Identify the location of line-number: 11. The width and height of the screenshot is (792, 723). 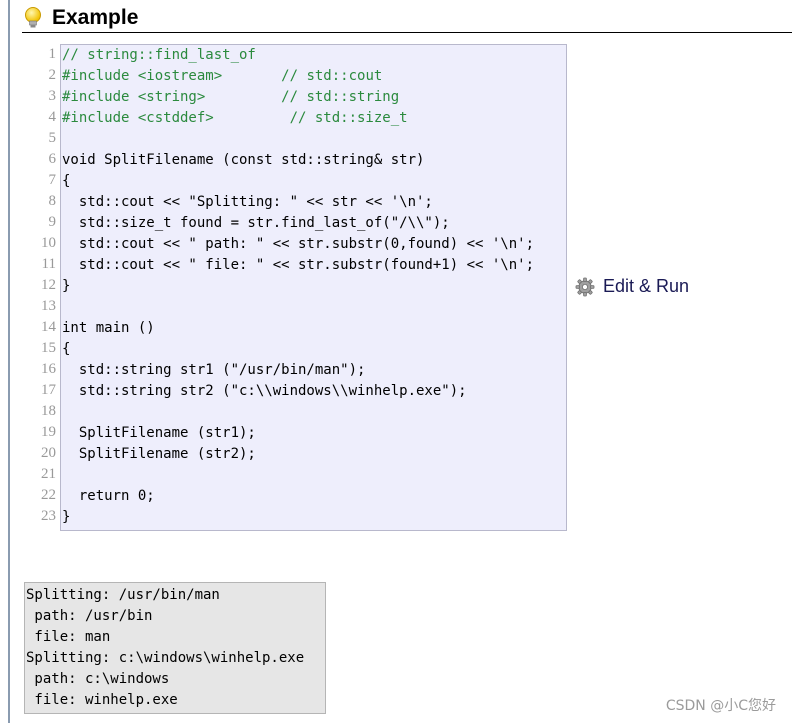
(48, 264).